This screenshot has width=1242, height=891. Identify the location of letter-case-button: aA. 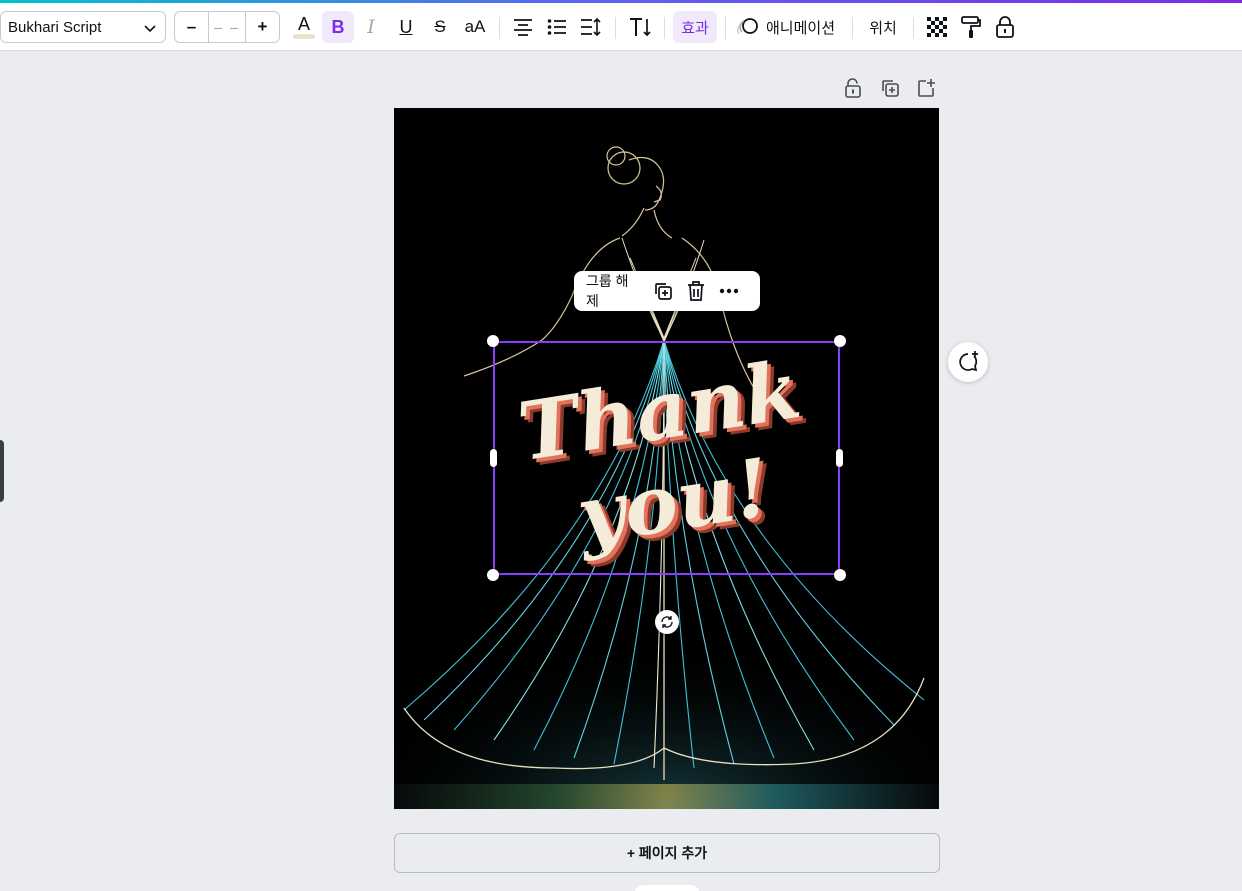
(475, 27).